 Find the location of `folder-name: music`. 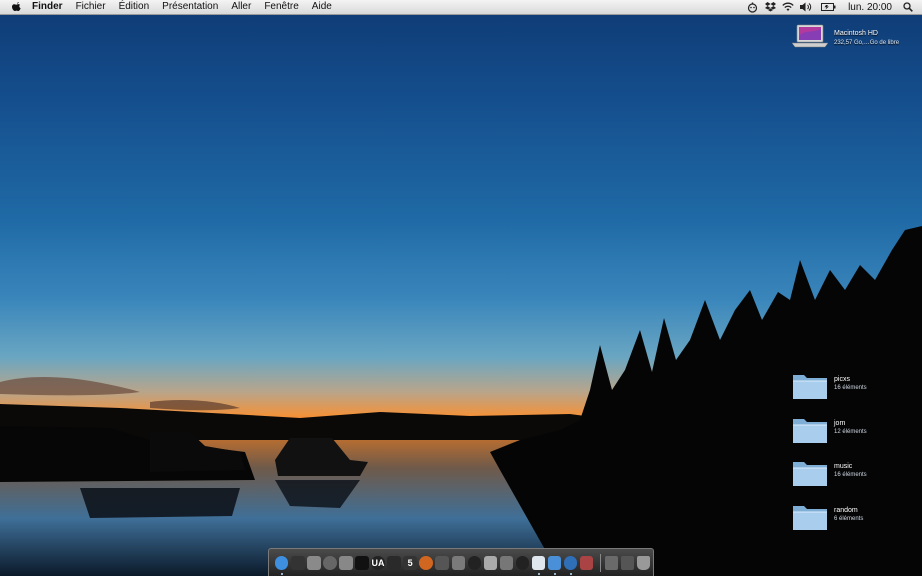

folder-name: music is located at coordinates (843, 466).